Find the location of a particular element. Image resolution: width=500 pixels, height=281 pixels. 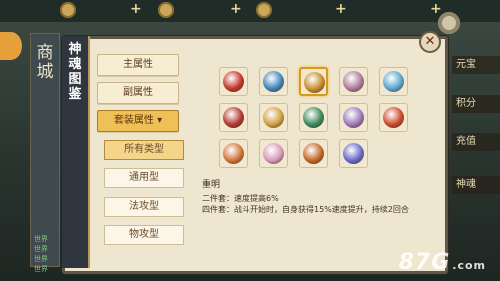

add-silver-icon: + is located at coordinates (236, 9).